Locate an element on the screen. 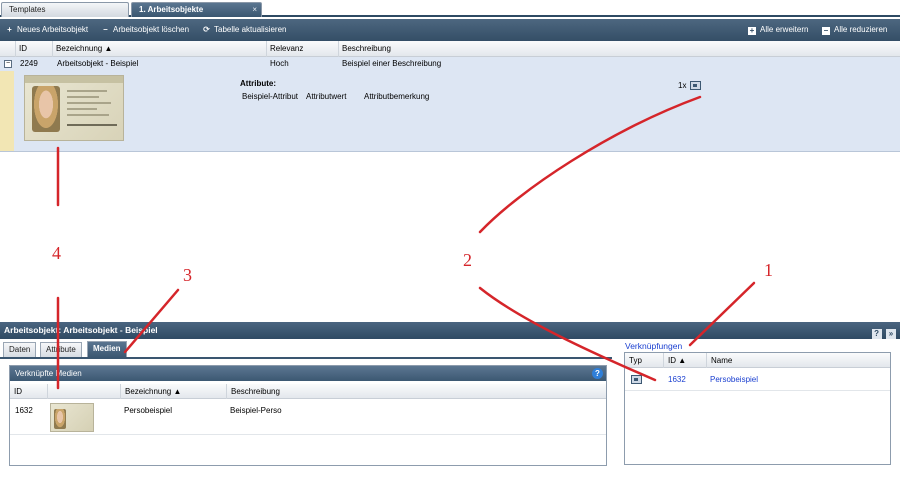 The width and height of the screenshot is (900, 479). collapse-all-button: – Alle reduzieren is located at coordinates (854, 30).